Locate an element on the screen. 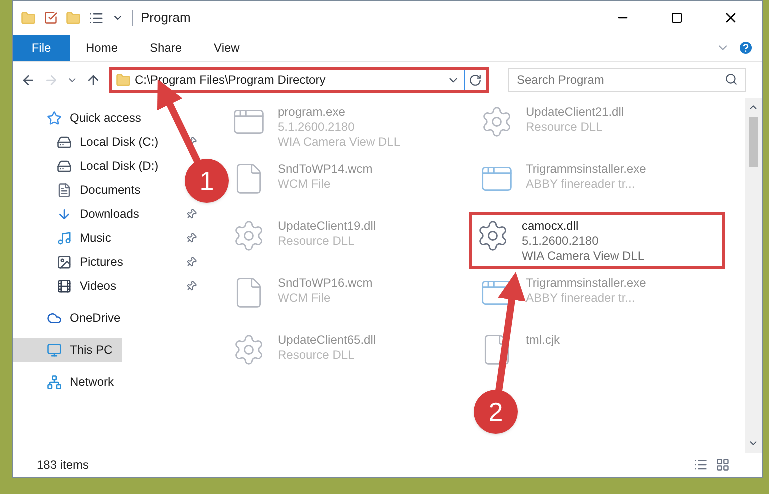 This screenshot has height=494, width=769. sidebar-label: This PC is located at coordinates (91, 350).